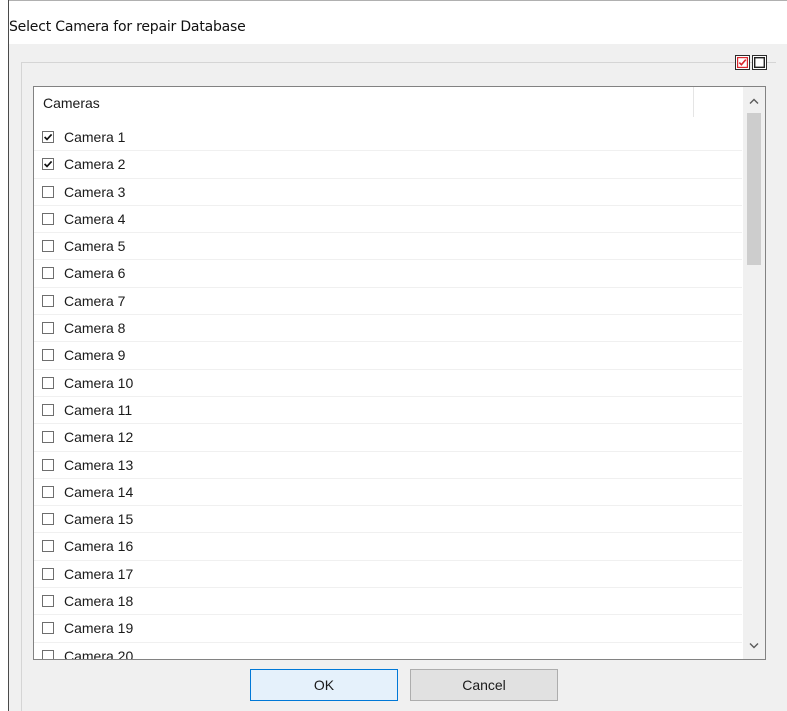 This screenshot has width=787, height=711. I want to click on camera-label: Camera 10, so click(99, 382).